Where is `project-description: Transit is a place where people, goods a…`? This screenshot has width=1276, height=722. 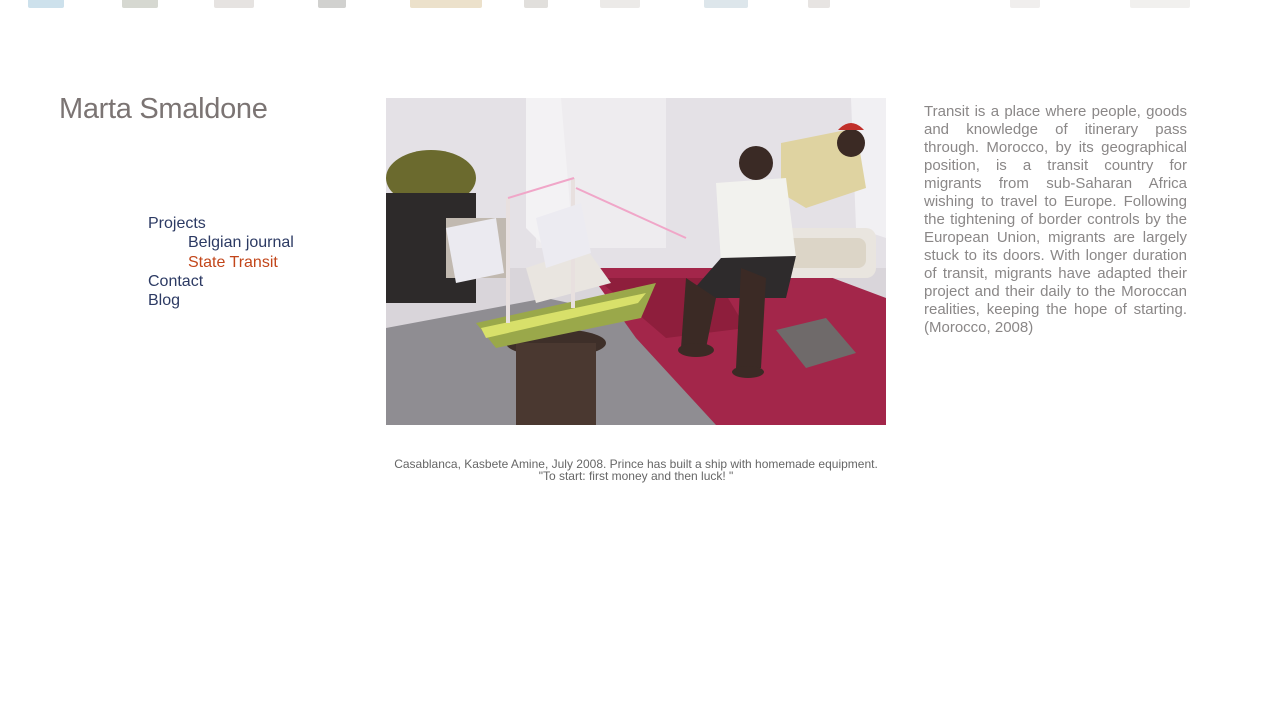 project-description: Transit is a place where people, goods a… is located at coordinates (1055, 219).